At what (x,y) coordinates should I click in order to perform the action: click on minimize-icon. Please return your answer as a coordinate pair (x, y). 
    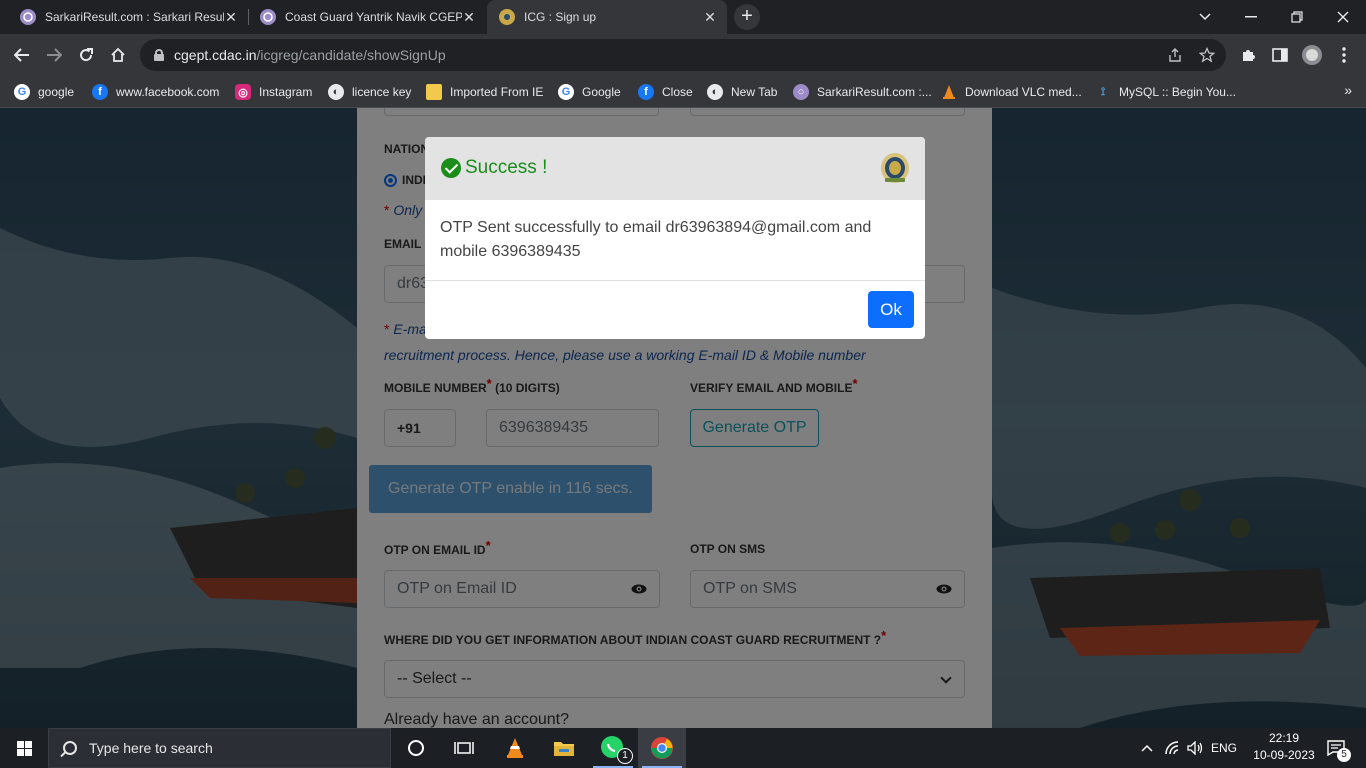
    Looking at the image, I should click on (1251, 17).